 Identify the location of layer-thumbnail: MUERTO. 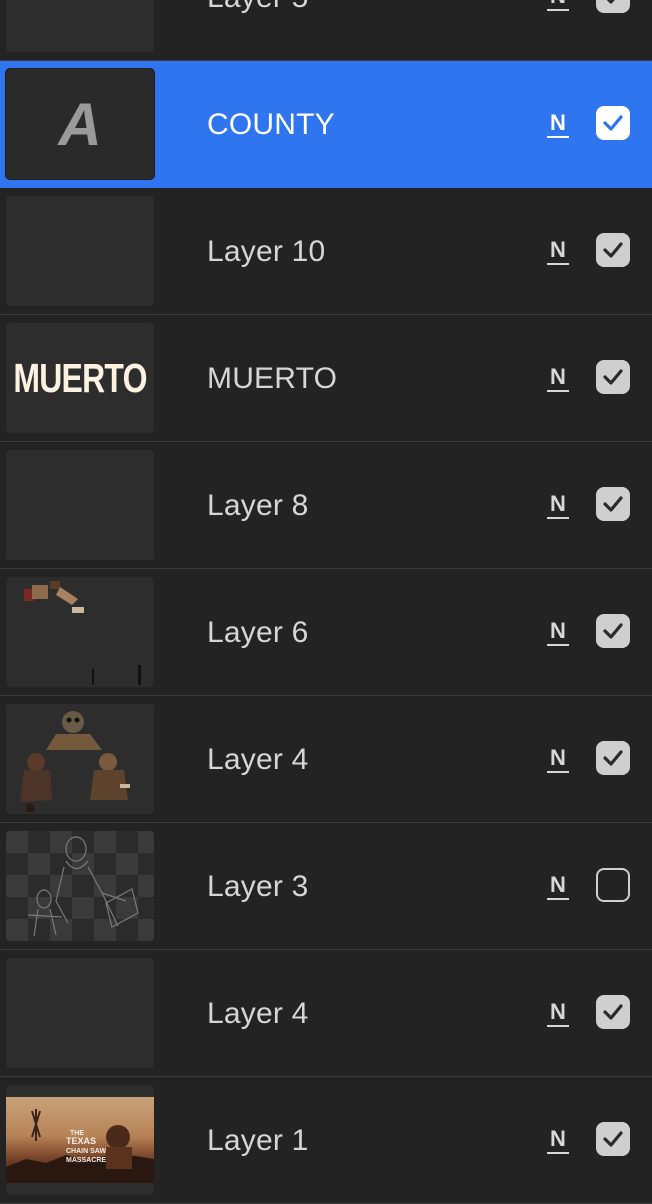
(80, 378).